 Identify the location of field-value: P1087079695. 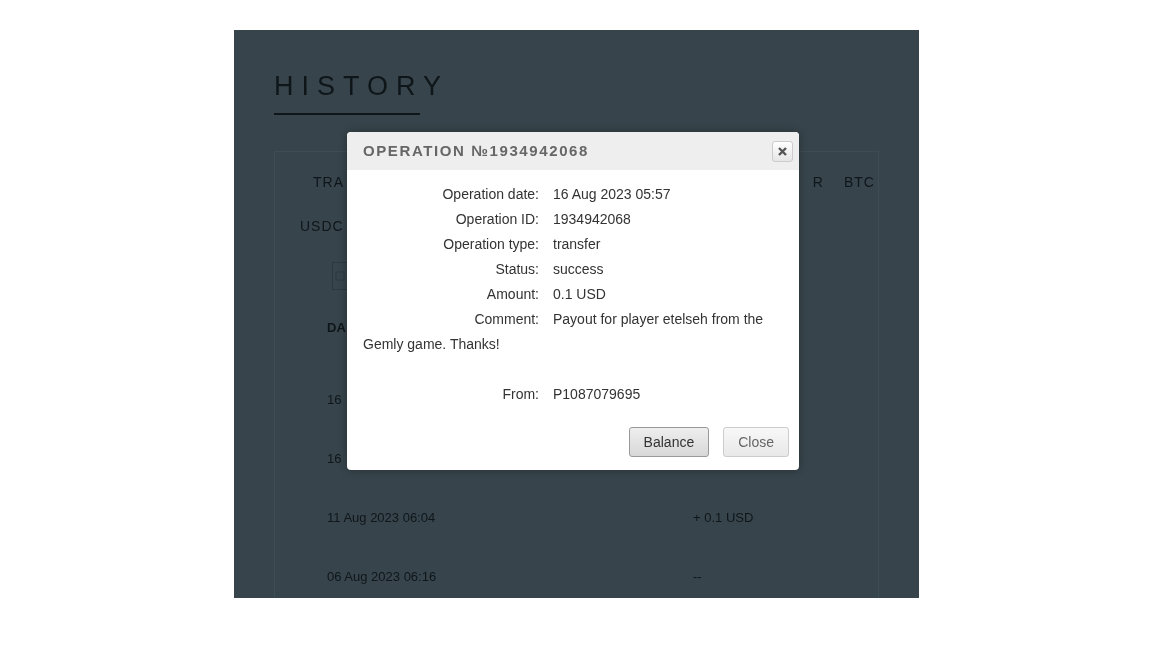
(597, 394).